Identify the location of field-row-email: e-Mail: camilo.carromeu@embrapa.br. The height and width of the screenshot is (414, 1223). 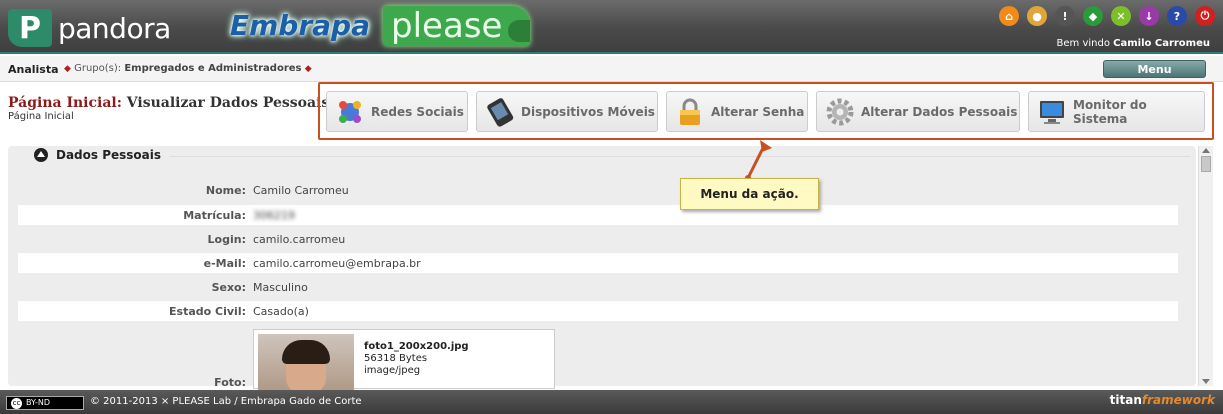
(598, 263).